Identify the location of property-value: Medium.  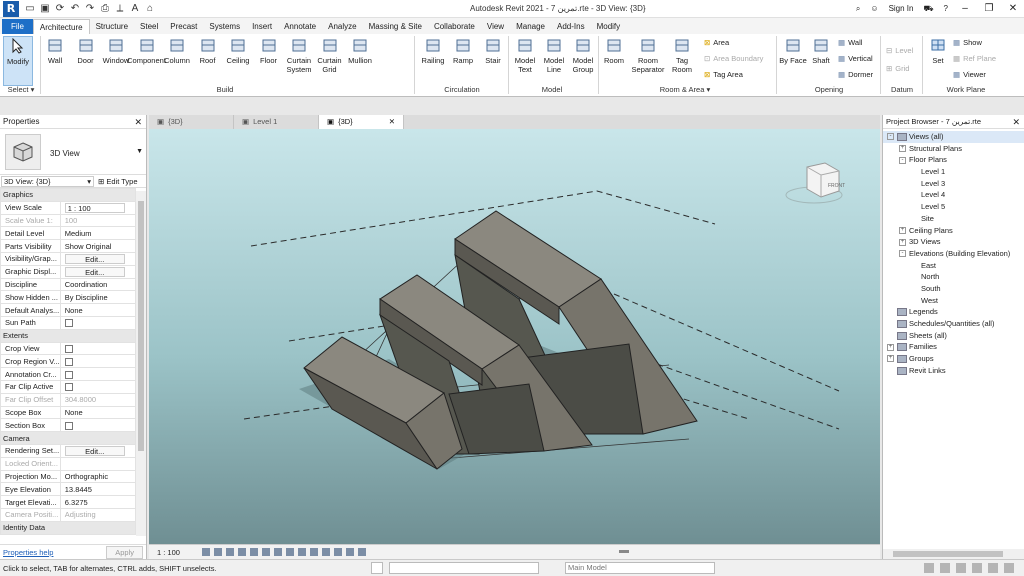
(98, 233).